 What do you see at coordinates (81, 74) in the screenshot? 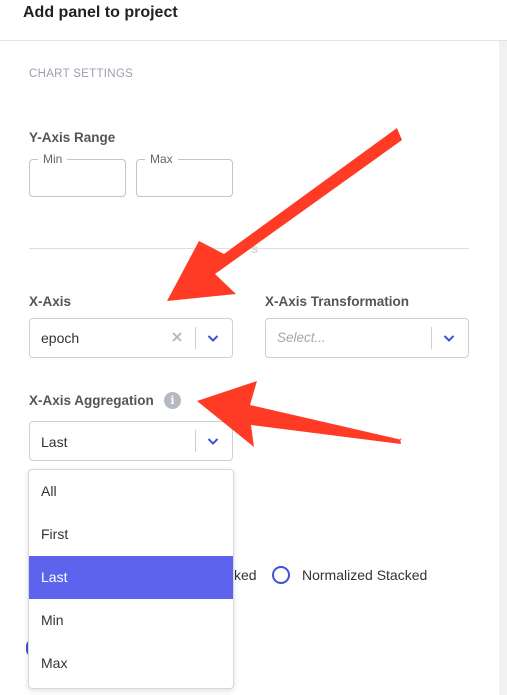
I see `section-title-chart-settings: CHART SETTINGS` at bounding box center [81, 74].